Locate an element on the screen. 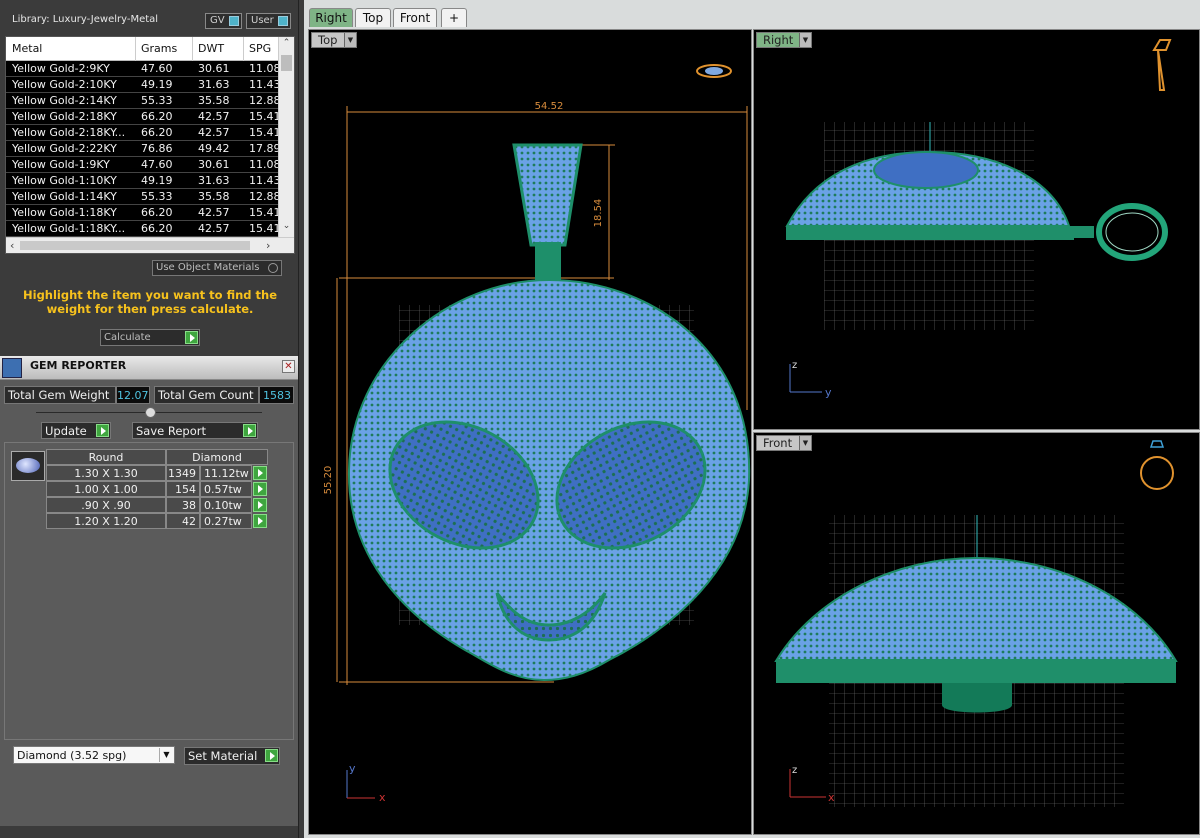  gem-weight-cell: 0.27tw is located at coordinates (226, 521).